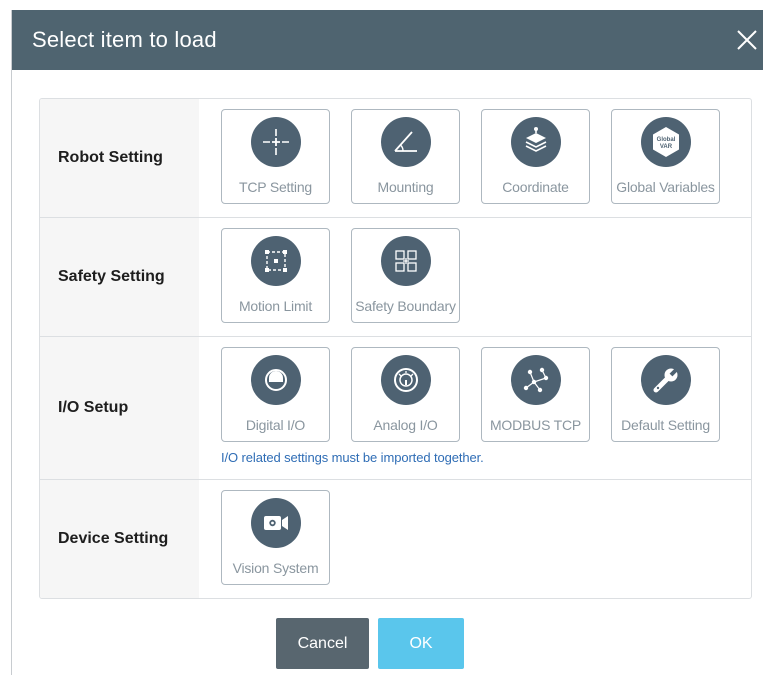  I want to click on modbus-network-icon, so click(535, 380).